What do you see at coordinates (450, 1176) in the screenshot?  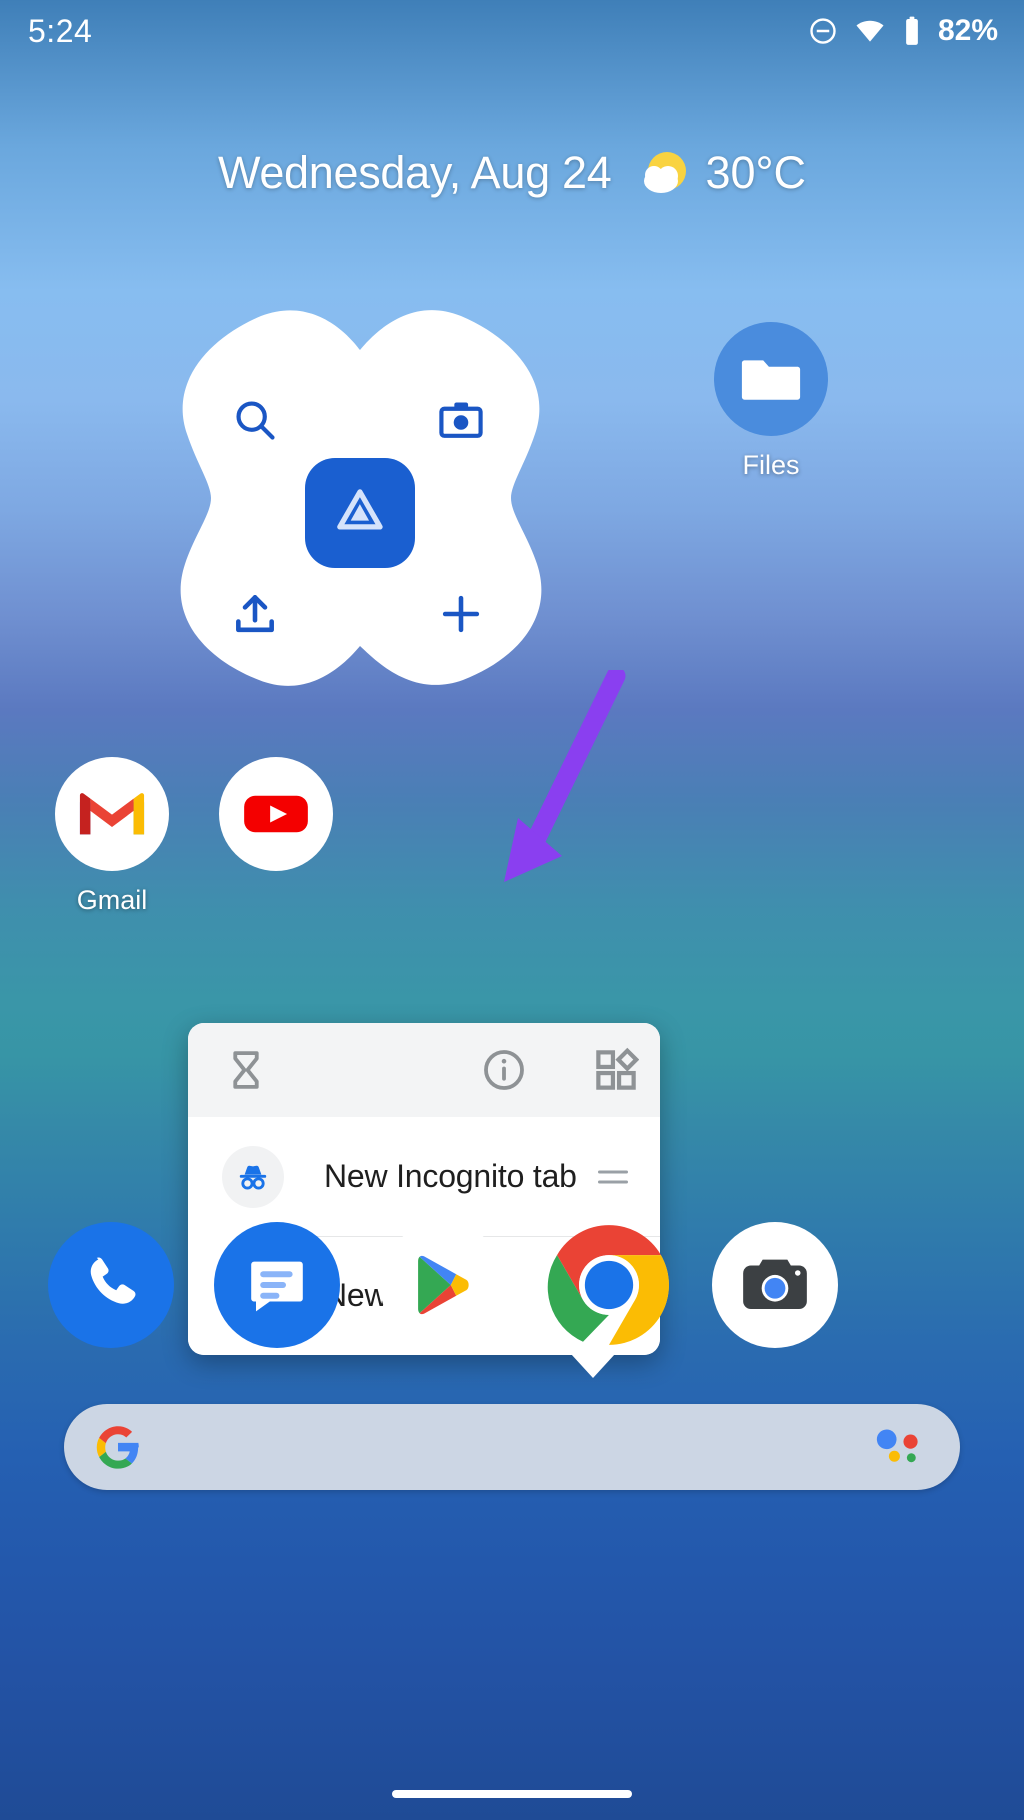 I see `popup-item-label: New Incognito tab` at bounding box center [450, 1176].